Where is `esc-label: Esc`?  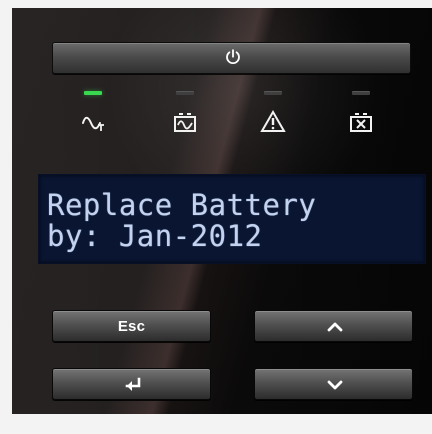 esc-label: Esc is located at coordinates (131, 326).